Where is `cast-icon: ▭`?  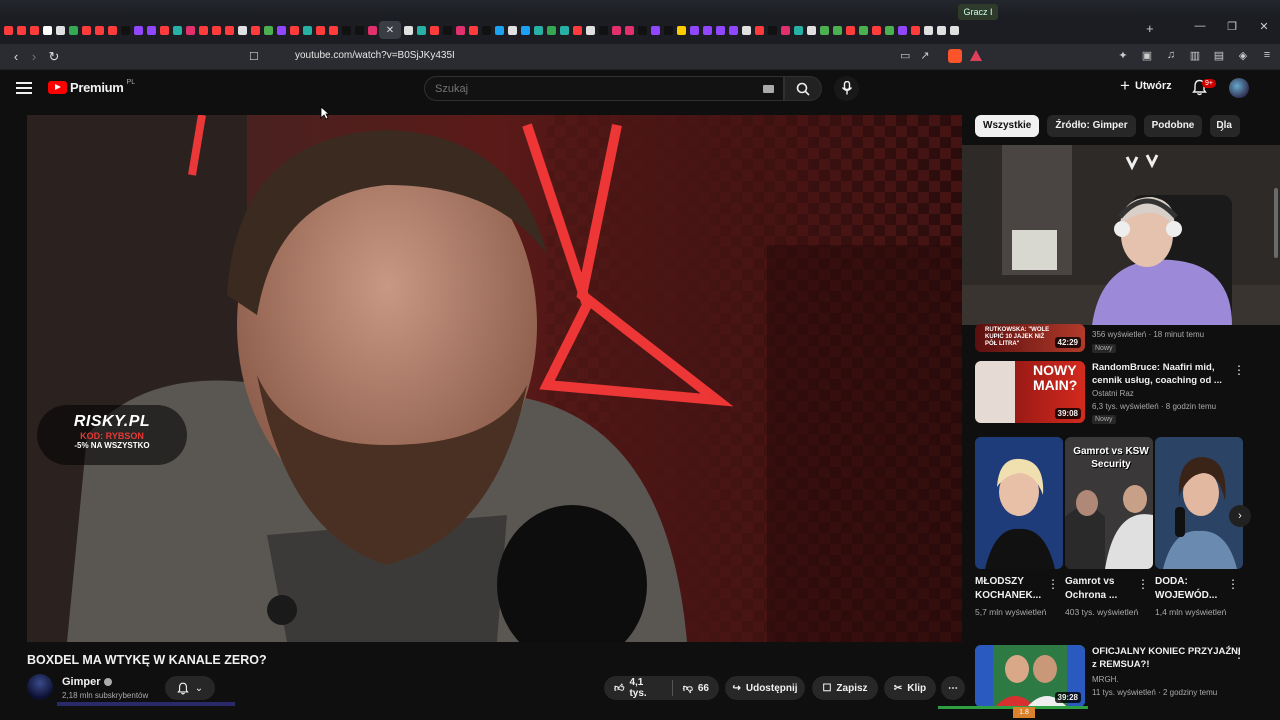
cast-icon: ▭ is located at coordinates (905, 55).